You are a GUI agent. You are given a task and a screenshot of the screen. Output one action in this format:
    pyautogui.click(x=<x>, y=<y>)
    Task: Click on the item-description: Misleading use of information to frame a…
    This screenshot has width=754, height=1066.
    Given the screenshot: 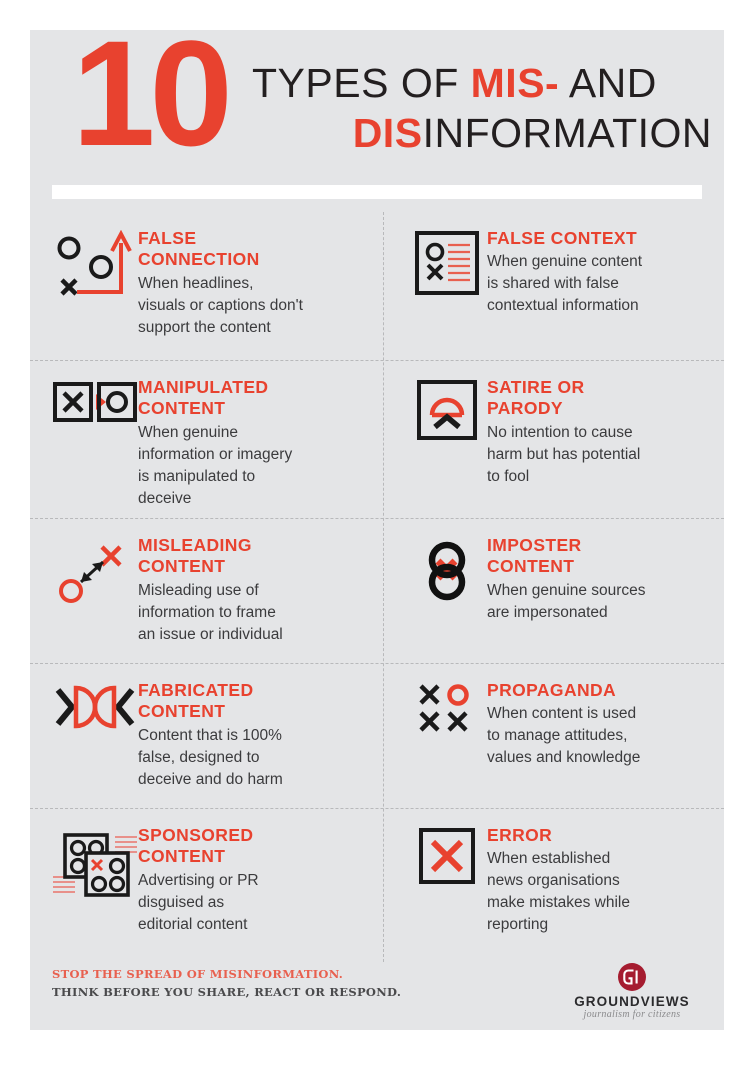 What is the action you would take?
    pyautogui.click(x=210, y=612)
    